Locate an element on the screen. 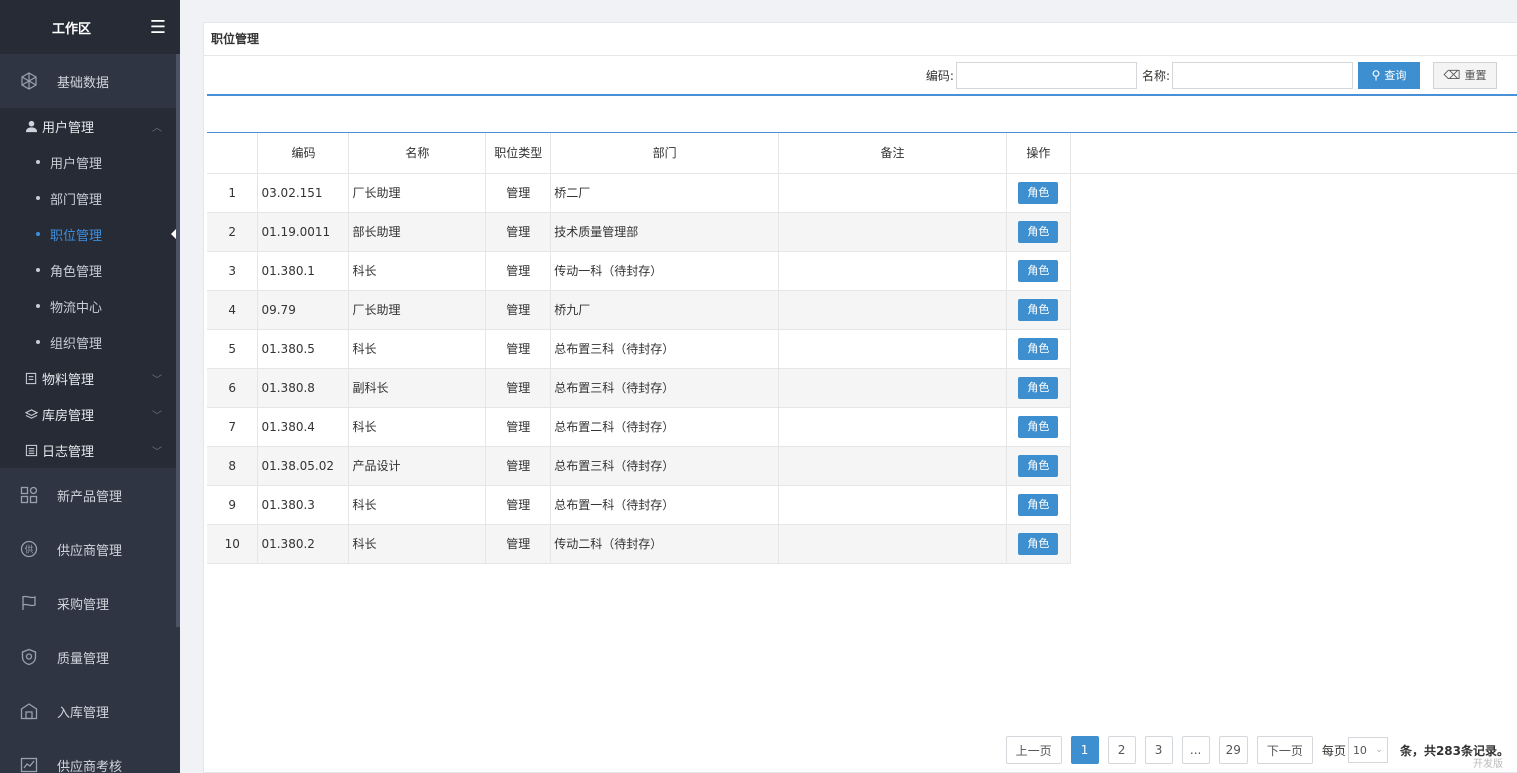  prev-page-button: 上一页 is located at coordinates (1033, 750).